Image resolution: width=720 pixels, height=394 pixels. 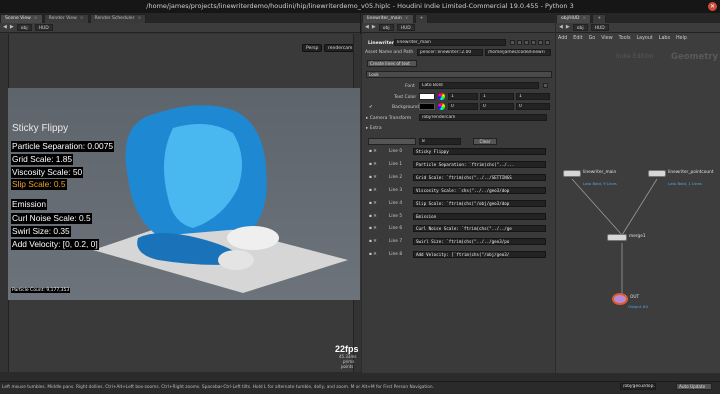 I want to click on num-lines-field: 8, so click(x=440, y=141).